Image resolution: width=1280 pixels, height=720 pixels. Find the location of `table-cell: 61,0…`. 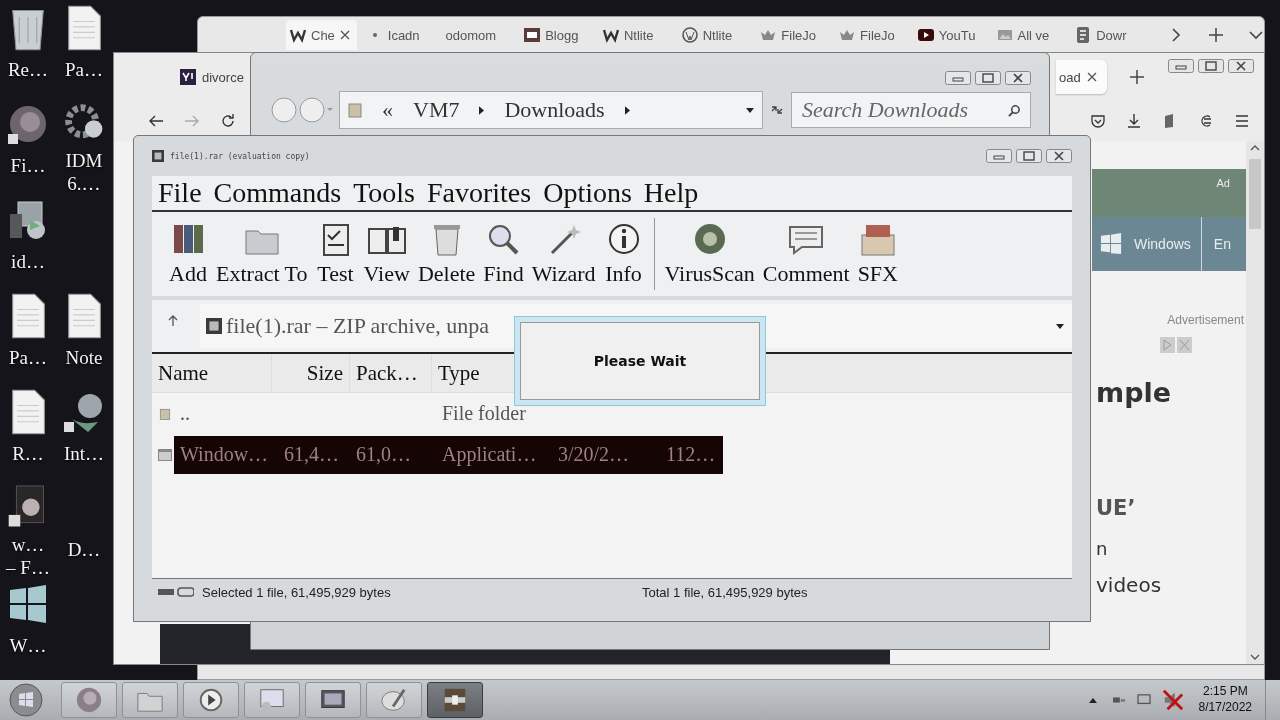

table-cell: 61,0… is located at coordinates (383, 454).